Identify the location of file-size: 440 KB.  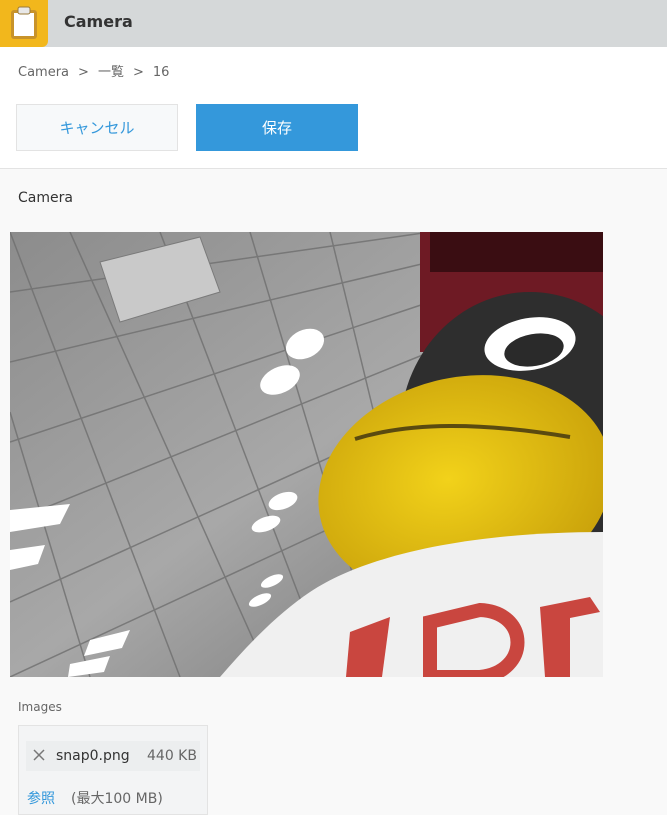
(172, 756).